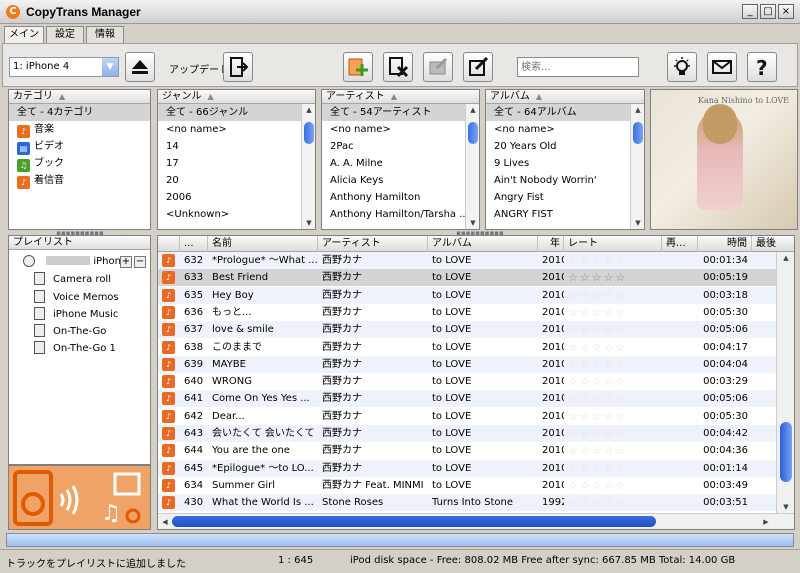 This screenshot has height=573, width=800. What do you see at coordinates (613, 244) in the screenshot?
I see `column-rating: レート` at bounding box center [613, 244].